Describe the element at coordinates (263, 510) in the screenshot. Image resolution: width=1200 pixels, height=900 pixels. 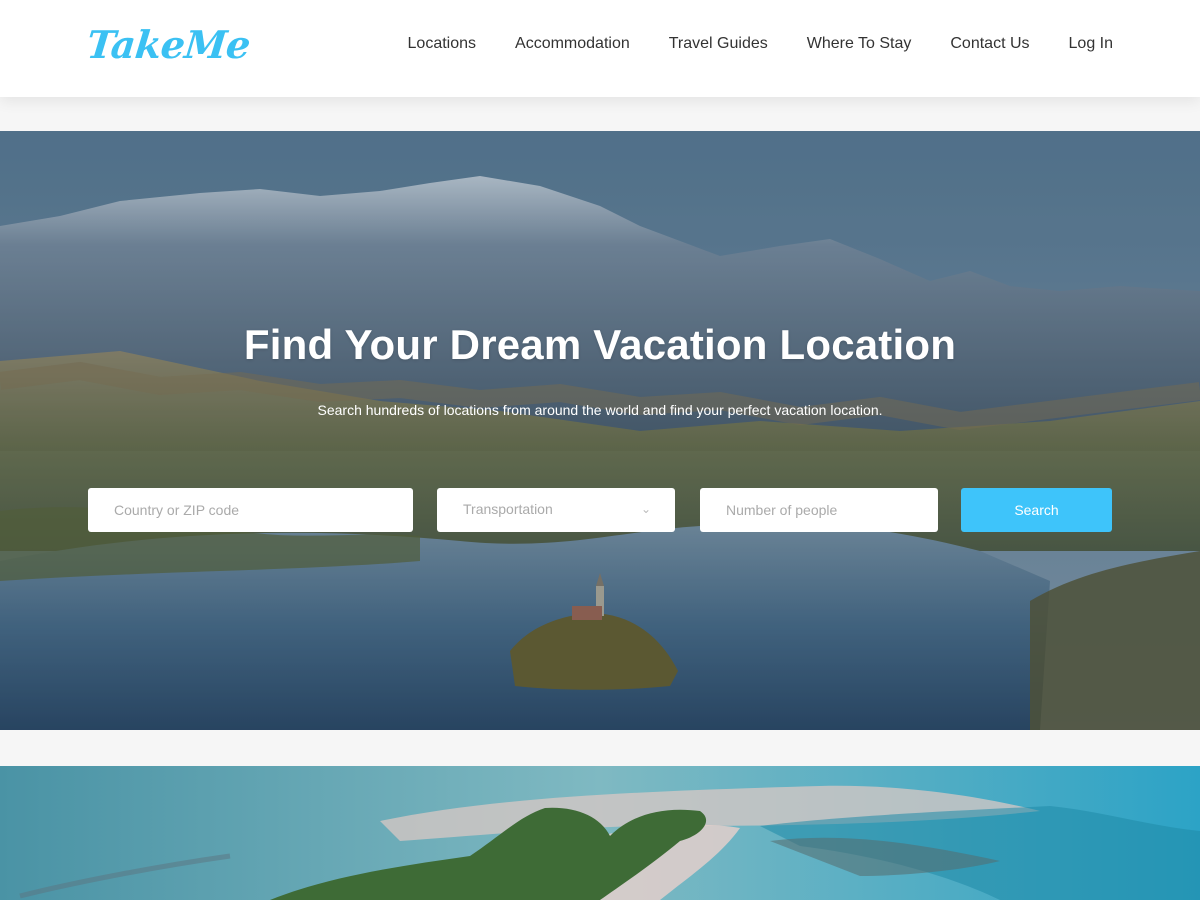
I see `location-input` at that location.